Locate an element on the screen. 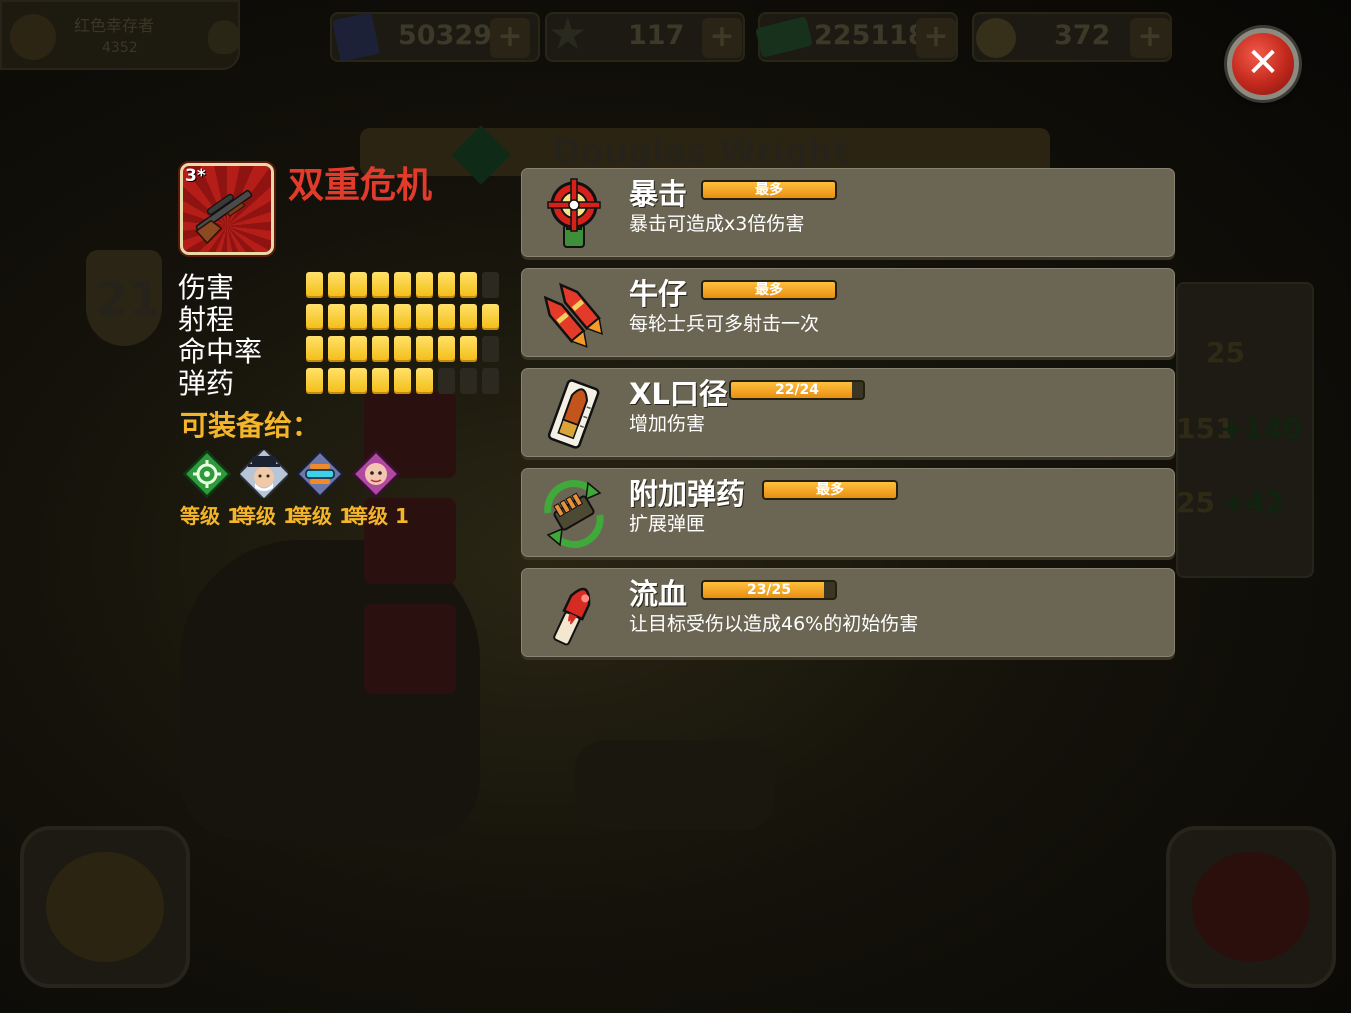 The width and height of the screenshot is (1351, 1013). close-icon: ✕ is located at coordinates (1263, 63).